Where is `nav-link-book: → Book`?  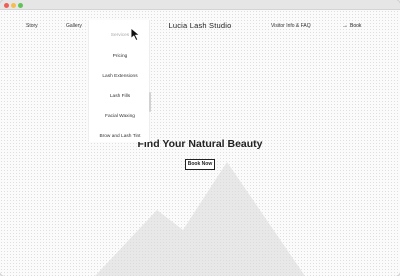 nav-link-book: → Book is located at coordinates (351, 26).